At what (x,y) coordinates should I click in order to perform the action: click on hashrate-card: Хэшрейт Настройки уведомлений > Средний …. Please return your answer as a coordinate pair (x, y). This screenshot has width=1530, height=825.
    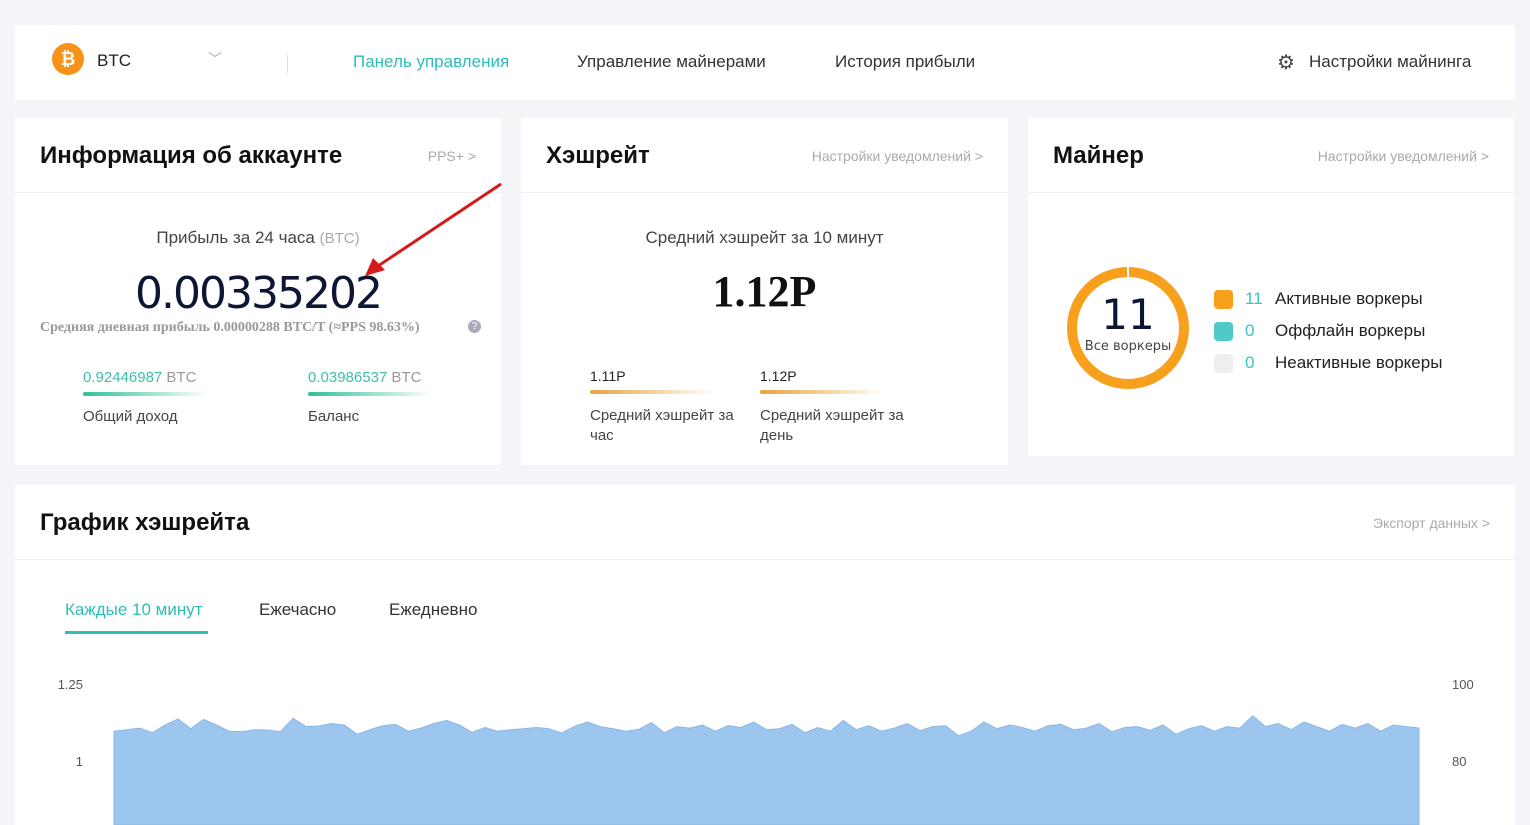
    Looking at the image, I should click on (764, 291).